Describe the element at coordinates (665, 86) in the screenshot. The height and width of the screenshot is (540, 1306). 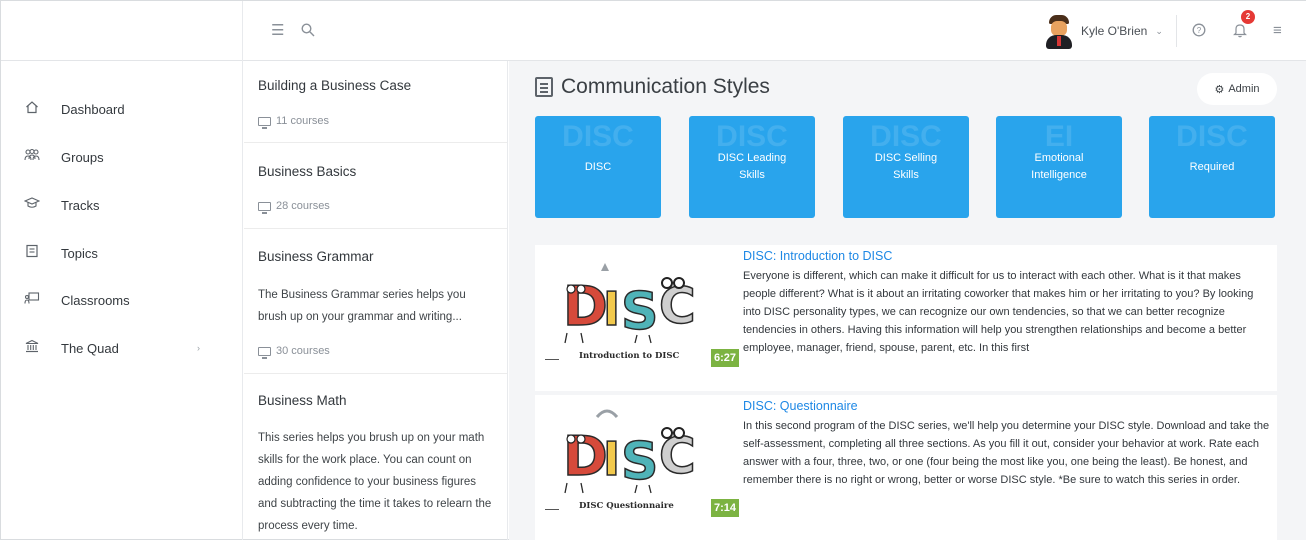
I see `page-title: Communication Styles` at that location.